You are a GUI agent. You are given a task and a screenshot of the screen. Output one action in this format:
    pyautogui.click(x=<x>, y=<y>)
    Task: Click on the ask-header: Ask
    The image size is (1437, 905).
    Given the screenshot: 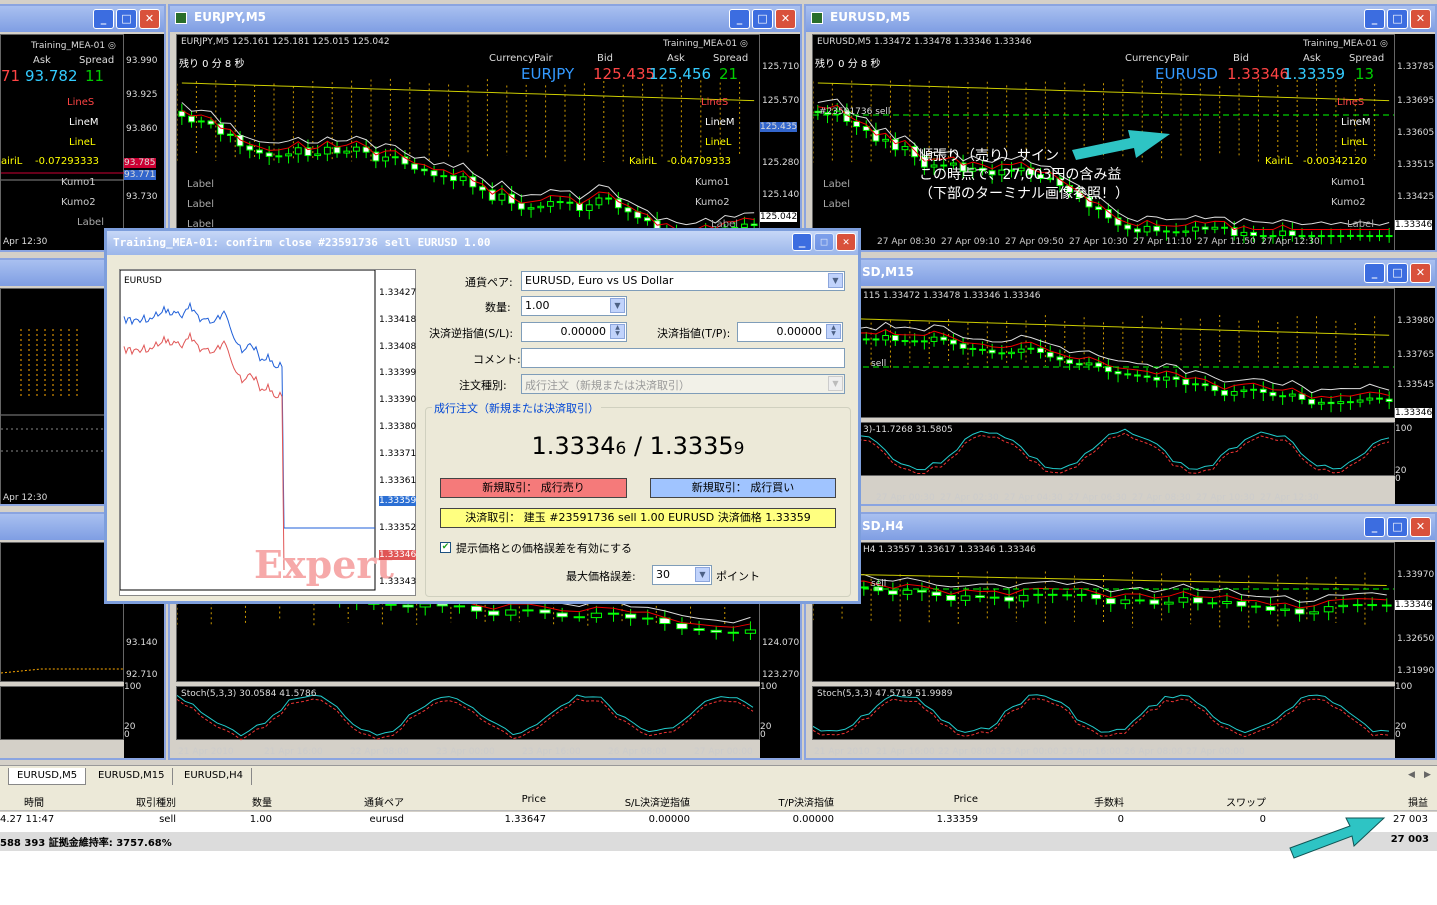 What is the action you would take?
    pyautogui.click(x=1312, y=58)
    